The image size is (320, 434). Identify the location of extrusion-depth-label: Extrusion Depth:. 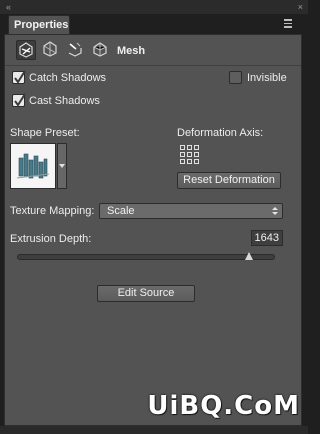
(51, 239).